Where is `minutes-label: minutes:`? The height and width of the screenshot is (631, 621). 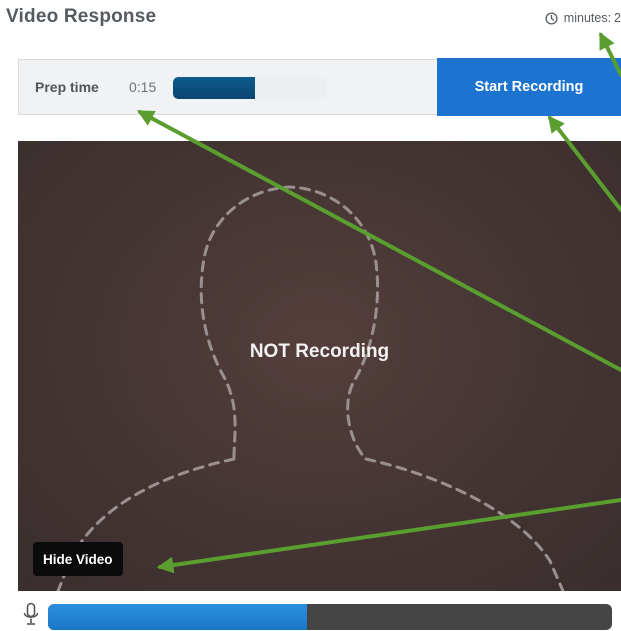 minutes-label: minutes: is located at coordinates (587, 18).